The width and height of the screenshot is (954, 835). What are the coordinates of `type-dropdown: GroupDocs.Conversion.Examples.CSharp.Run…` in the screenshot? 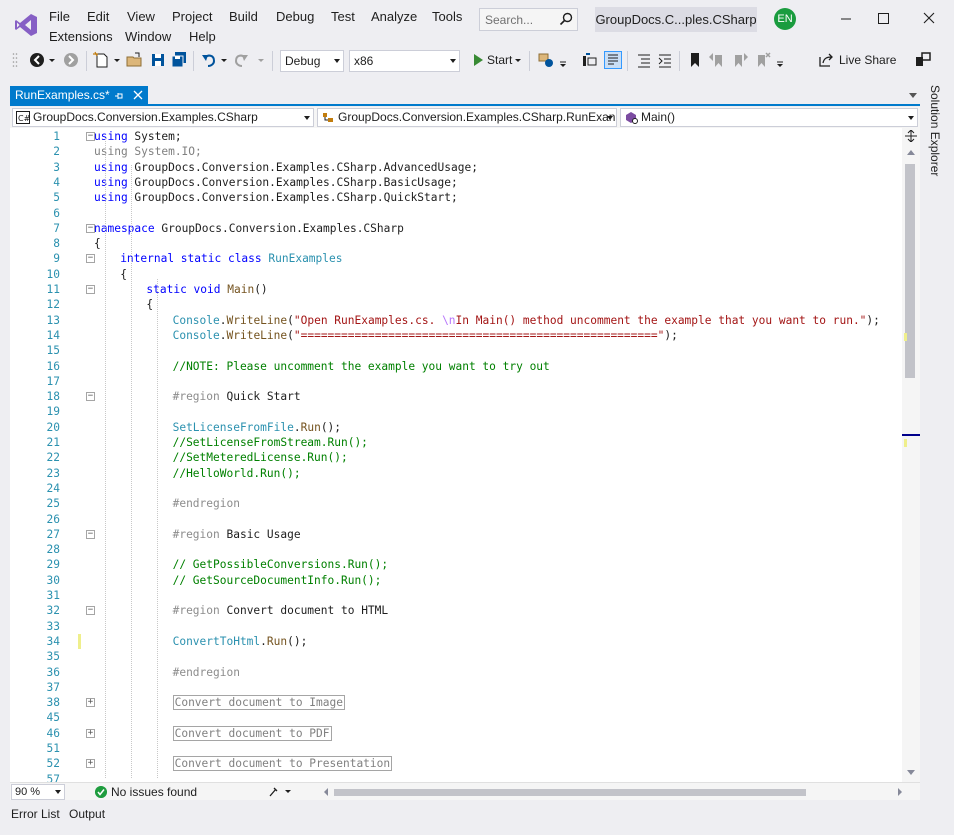 It's located at (467, 117).